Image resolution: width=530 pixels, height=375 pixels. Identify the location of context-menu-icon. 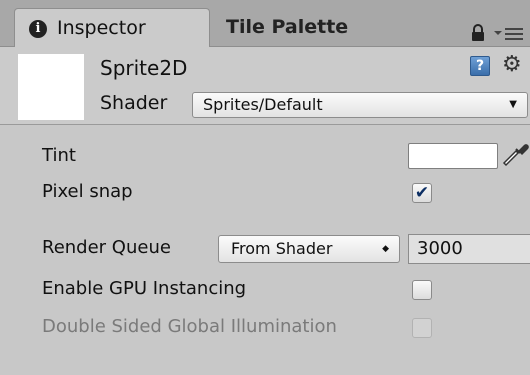
(509, 33).